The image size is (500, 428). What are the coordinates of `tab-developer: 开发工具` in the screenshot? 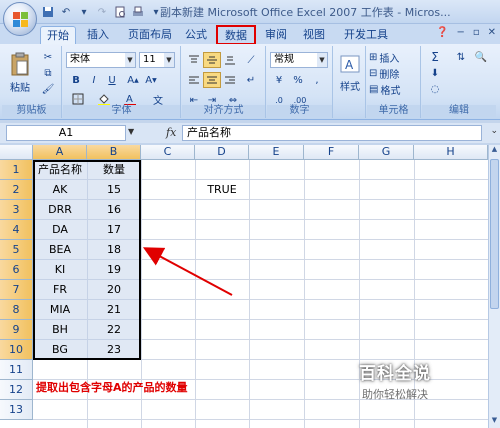 It's located at (366, 35).